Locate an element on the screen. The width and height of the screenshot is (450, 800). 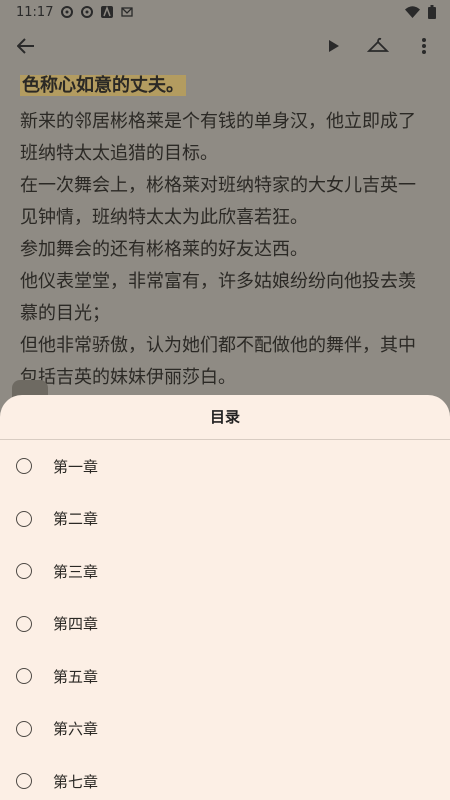
chapter-label: 第一章 is located at coordinates (76, 466).